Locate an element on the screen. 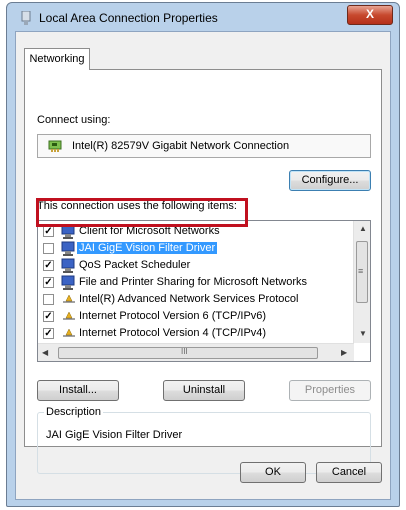 Image resolution: width=406 pixels, height=510 pixels. item-label: QoS Packet Scheduler is located at coordinates (135, 265).